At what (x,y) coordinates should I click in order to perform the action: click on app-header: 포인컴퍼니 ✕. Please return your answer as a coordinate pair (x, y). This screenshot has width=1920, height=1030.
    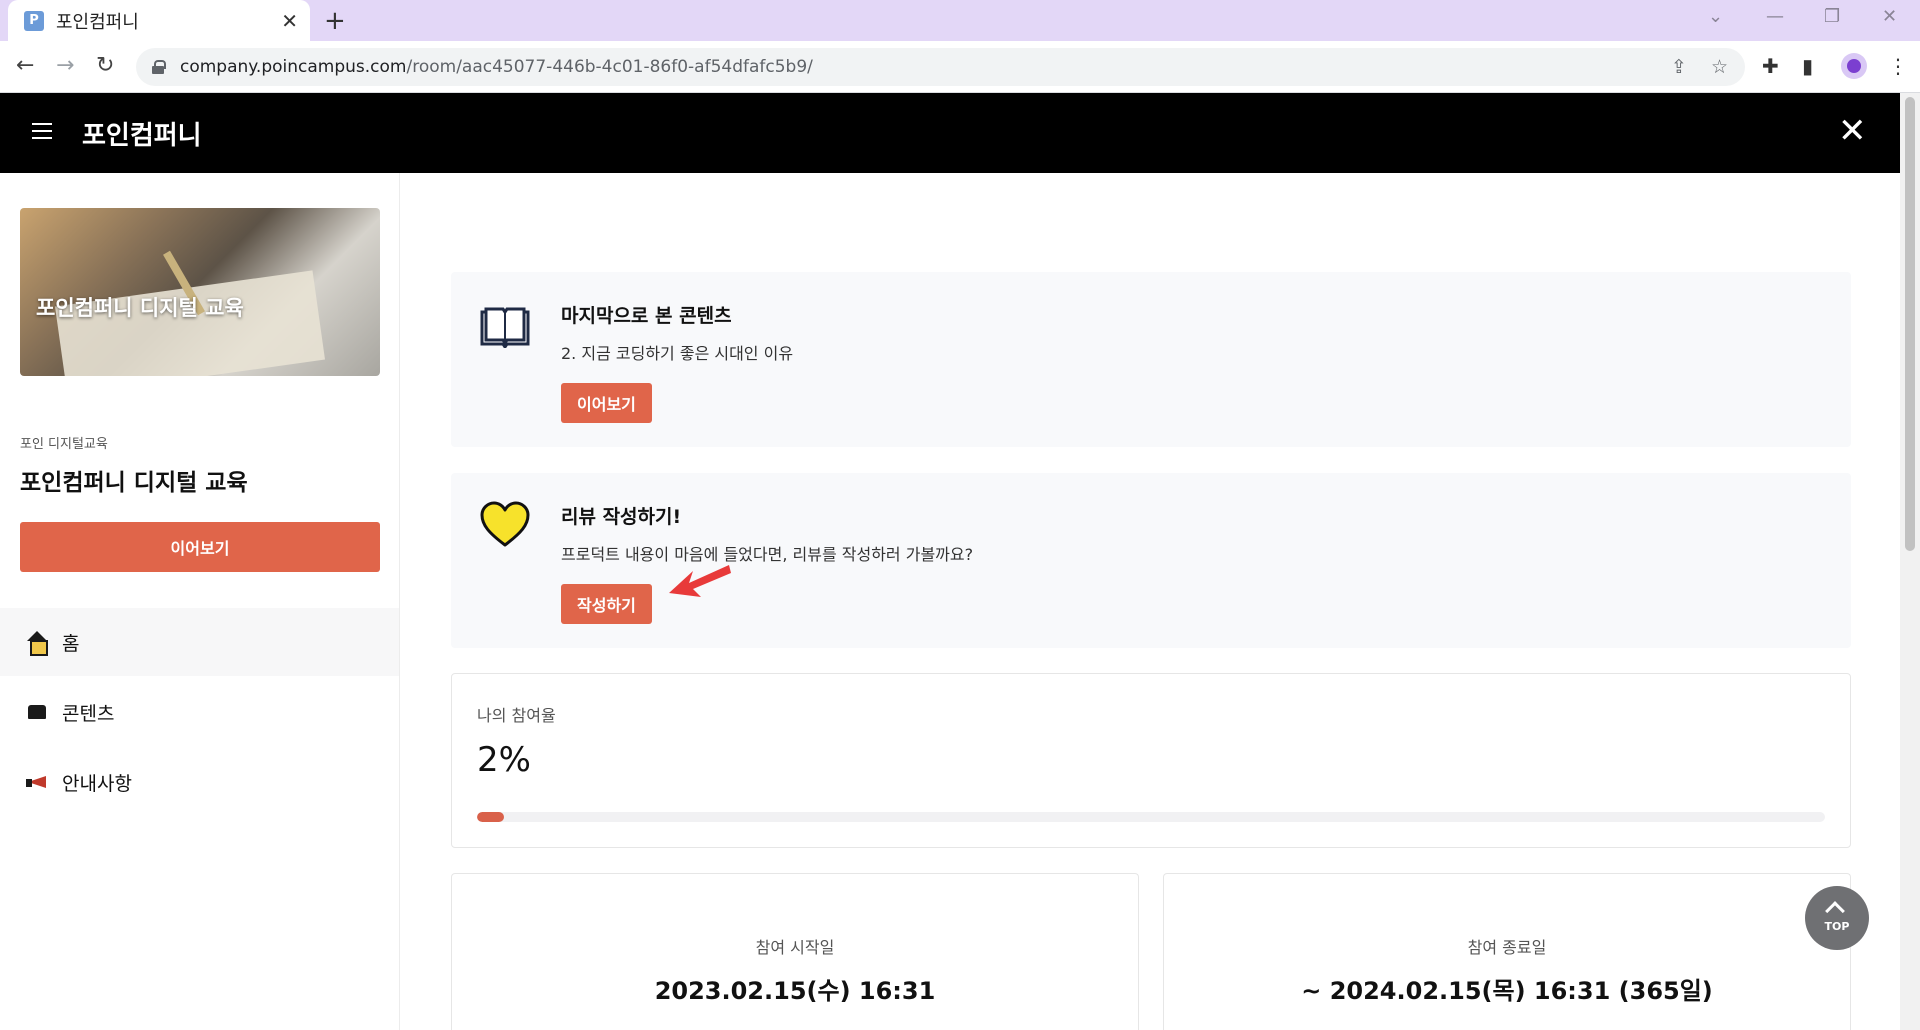
    Looking at the image, I should click on (950, 133).